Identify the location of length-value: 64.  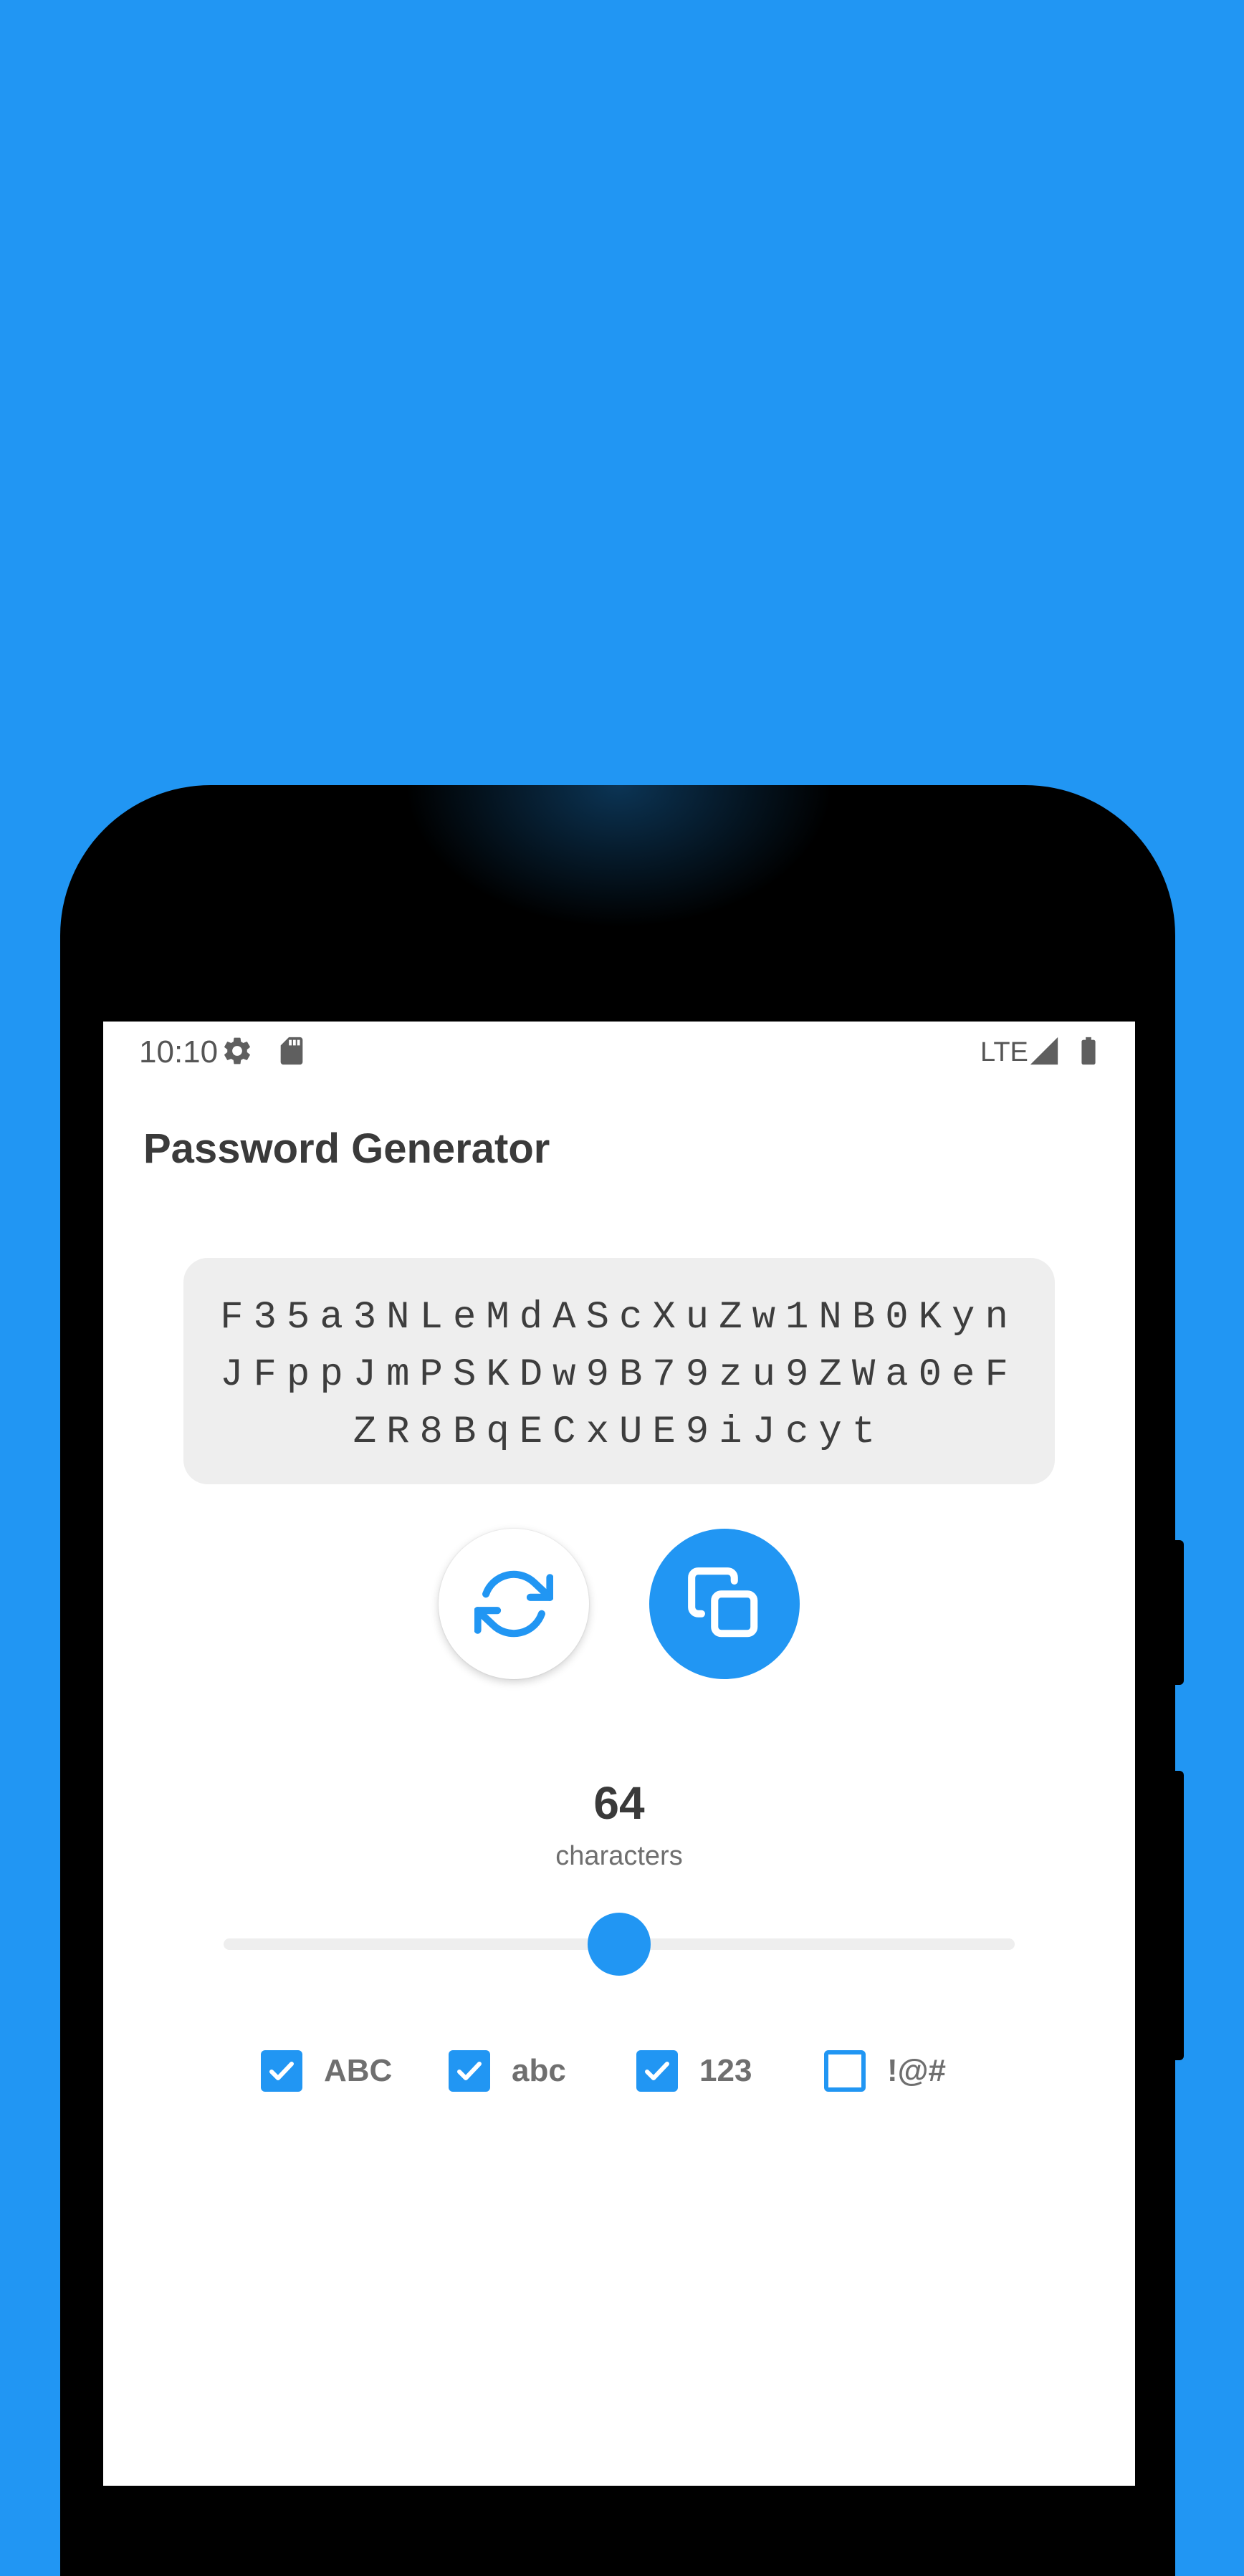
(619, 1803).